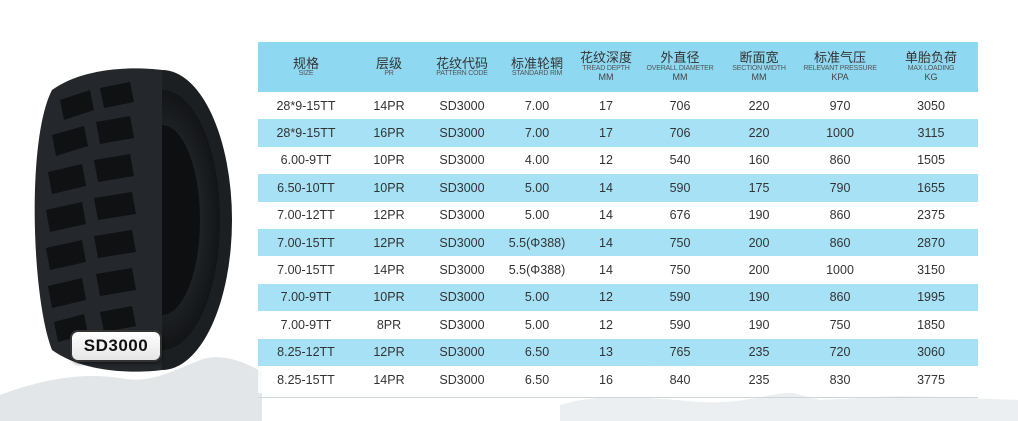 Image resolution: width=1018 pixels, height=421 pixels. Describe the element at coordinates (931, 160) in the screenshot. I see `cell-load: 1505` at that location.